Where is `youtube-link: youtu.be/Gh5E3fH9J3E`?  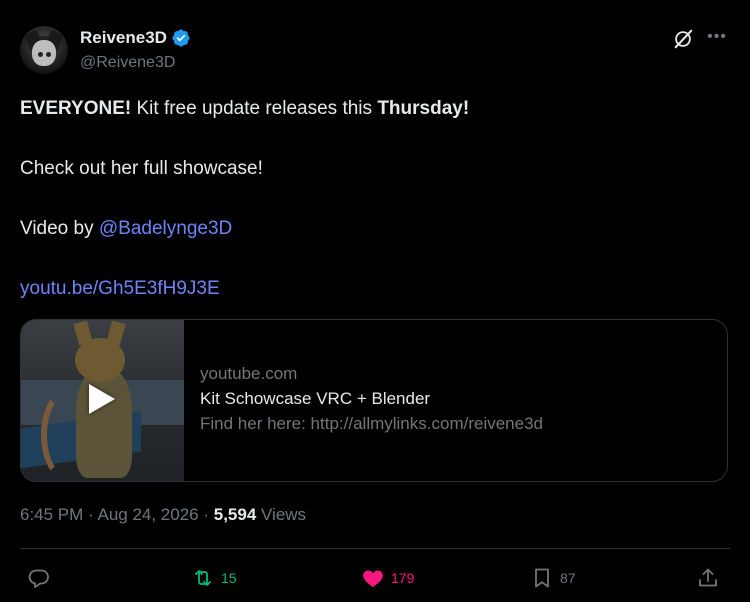 youtube-link: youtu.be/Gh5E3fH9J3E is located at coordinates (120, 288).